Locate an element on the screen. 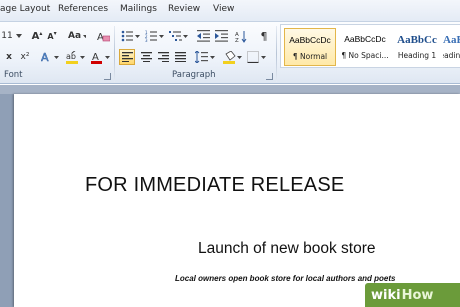 The height and width of the screenshot is (307, 460). justify-icon is located at coordinates (180, 57).